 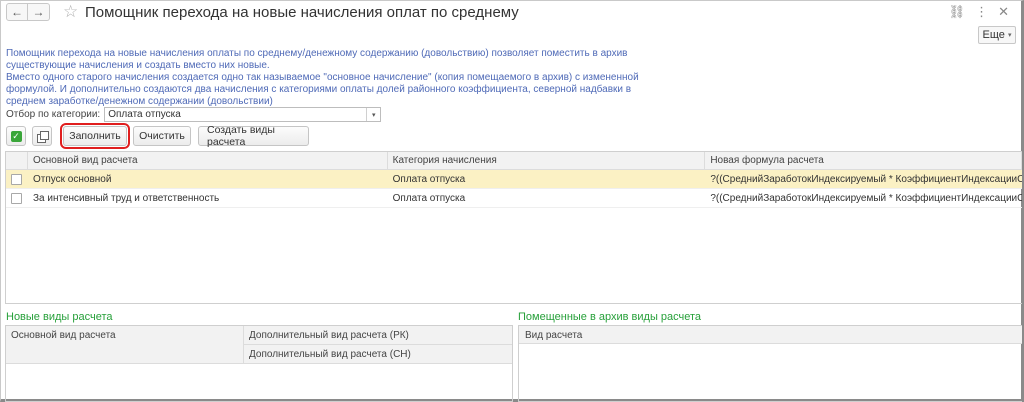 I want to click on header-checkbox-cell, so click(x=17, y=160).